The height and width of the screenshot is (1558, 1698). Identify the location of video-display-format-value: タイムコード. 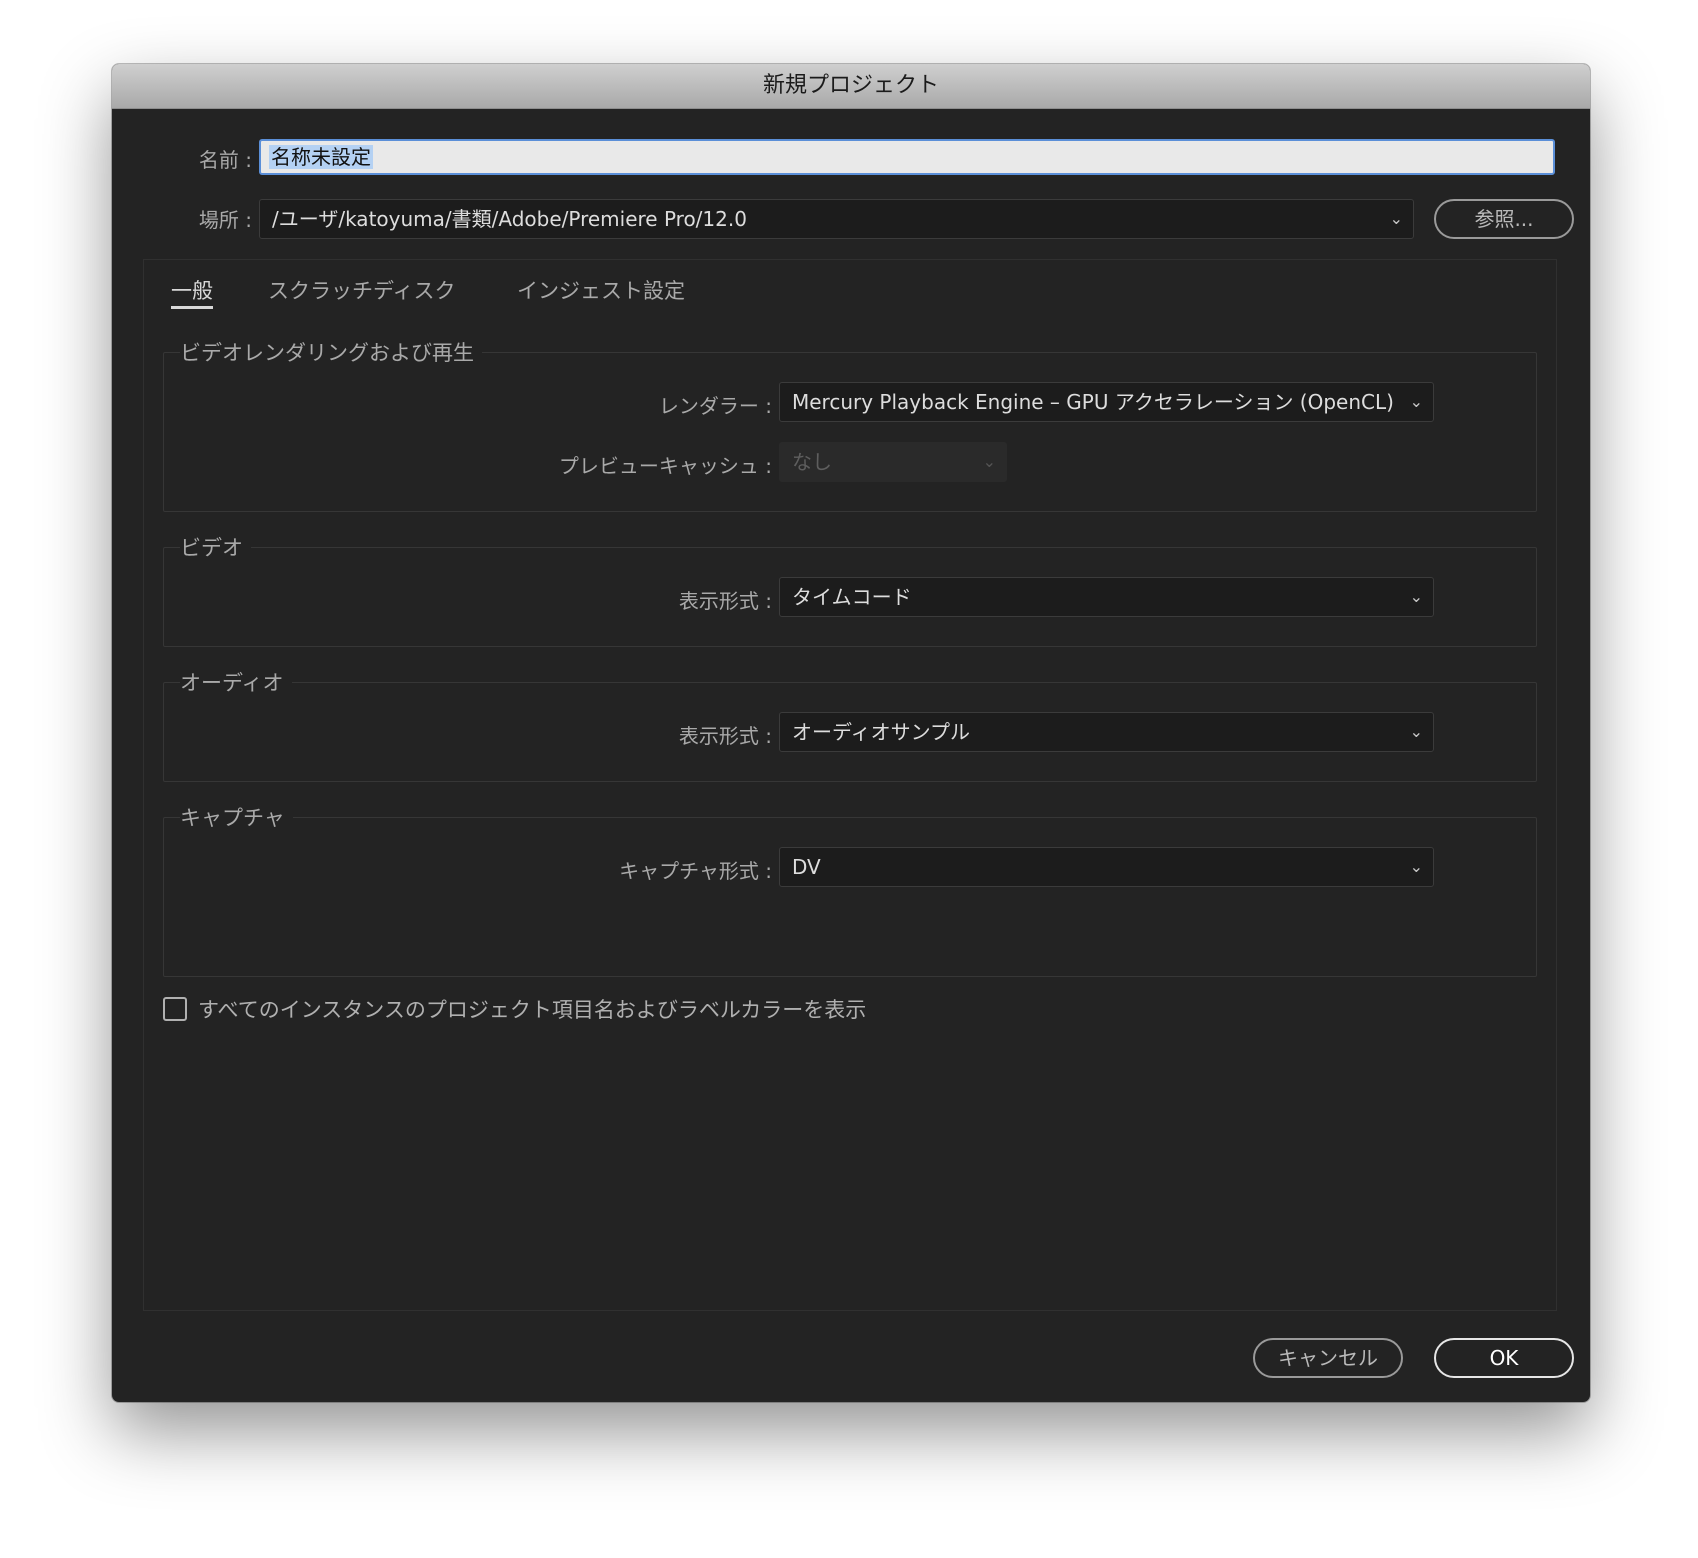
(852, 597).